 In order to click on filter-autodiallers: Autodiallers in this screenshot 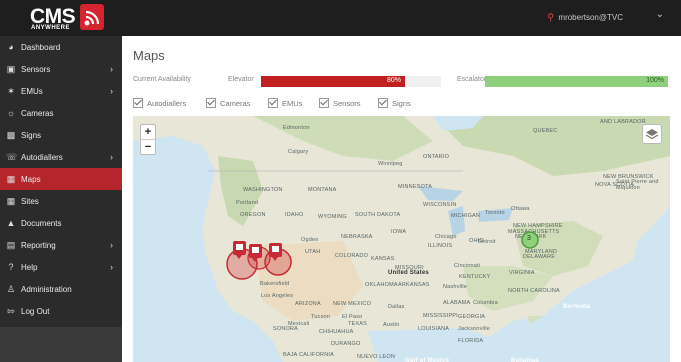, I will do `click(159, 103)`.